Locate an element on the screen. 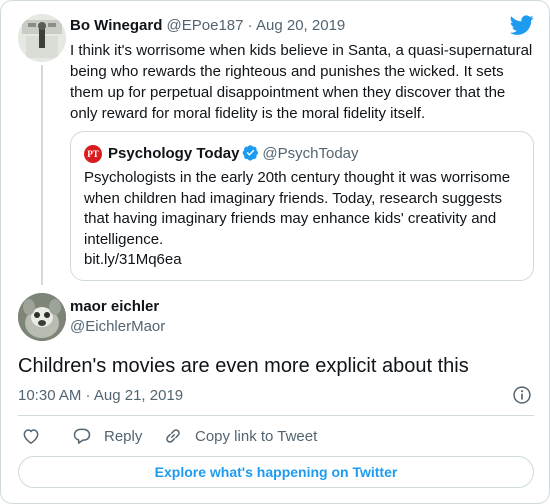 The image size is (550, 504). author-handle: @EichlerMaor is located at coordinates (117, 327).